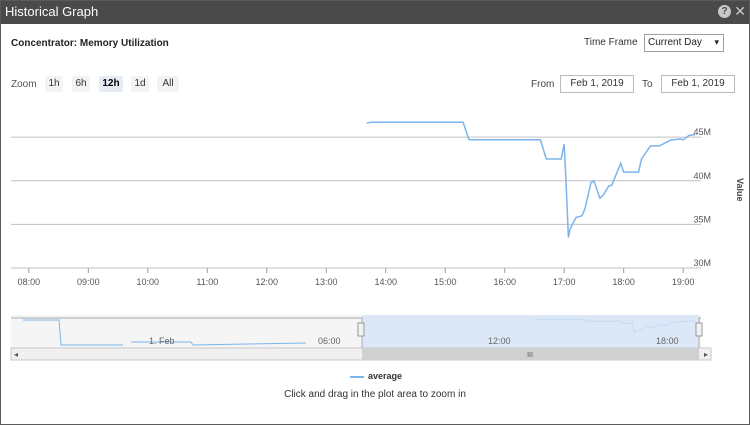 This screenshot has height=425, width=750. I want to click on navigator-label-1800: 18:00, so click(667, 341).